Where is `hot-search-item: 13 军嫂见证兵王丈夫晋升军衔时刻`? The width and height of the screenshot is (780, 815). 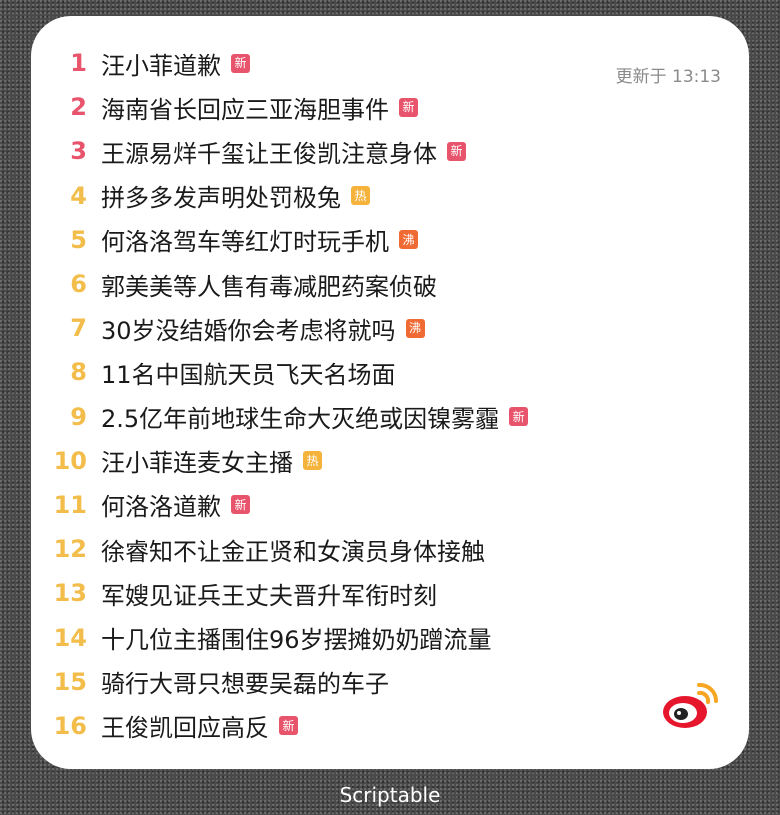 hot-search-item: 13 军嫂见证兵王丈夫晋升军衔时刻 is located at coordinates (290, 593).